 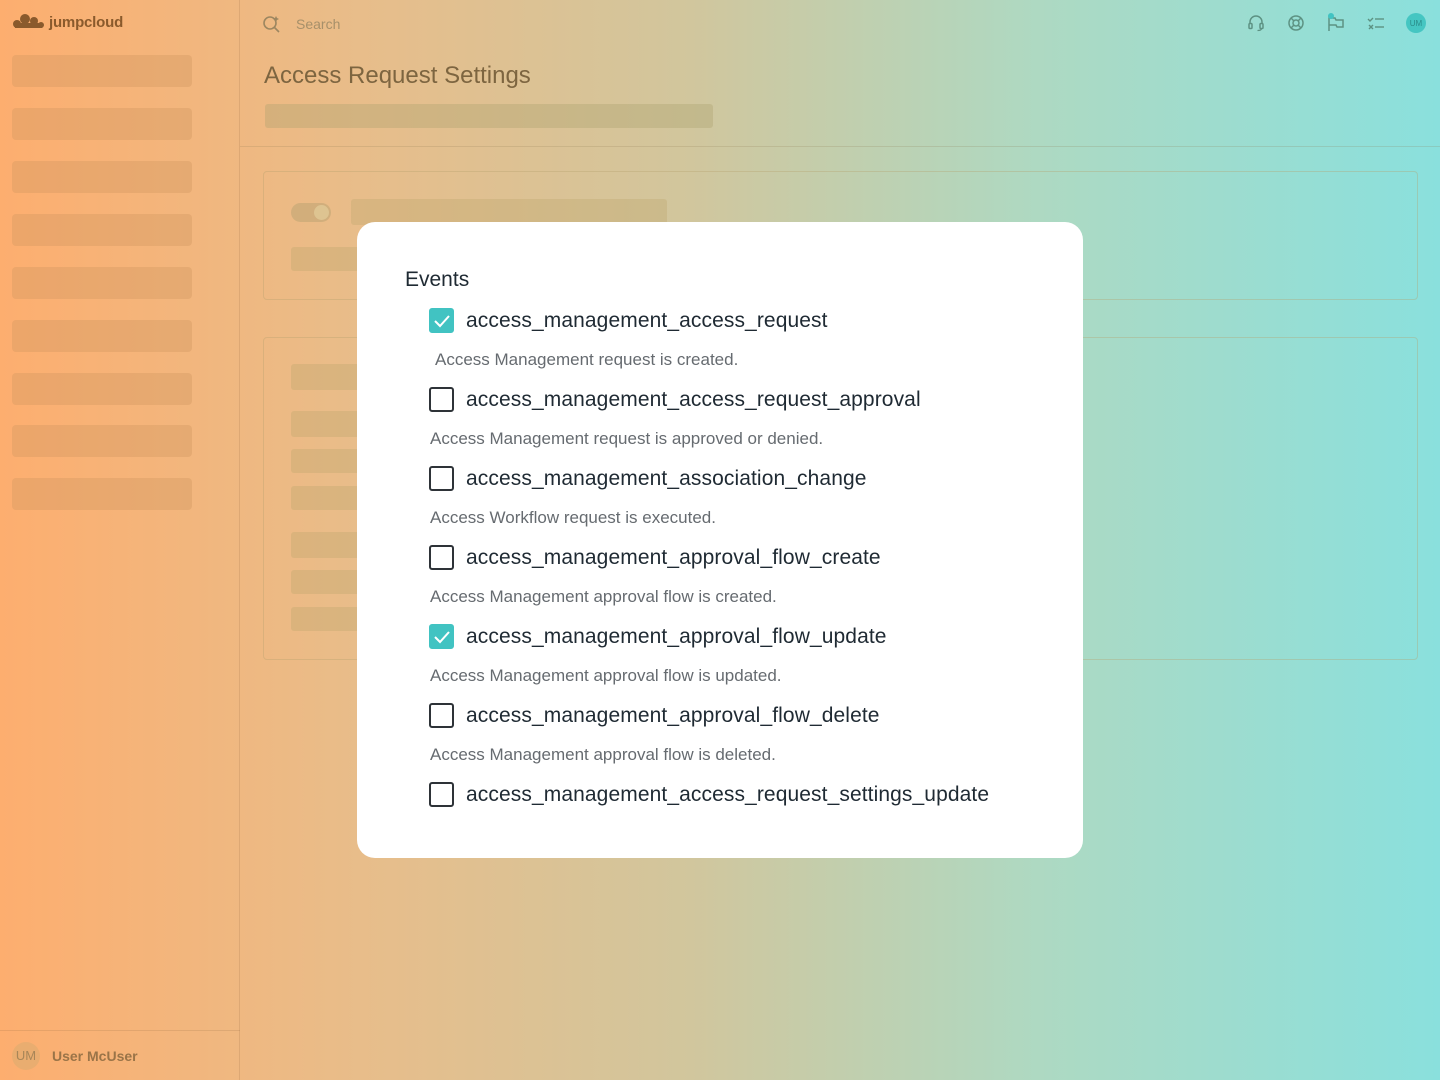 What do you see at coordinates (840, 24) in the screenshot?
I see `topbar: Search UM` at bounding box center [840, 24].